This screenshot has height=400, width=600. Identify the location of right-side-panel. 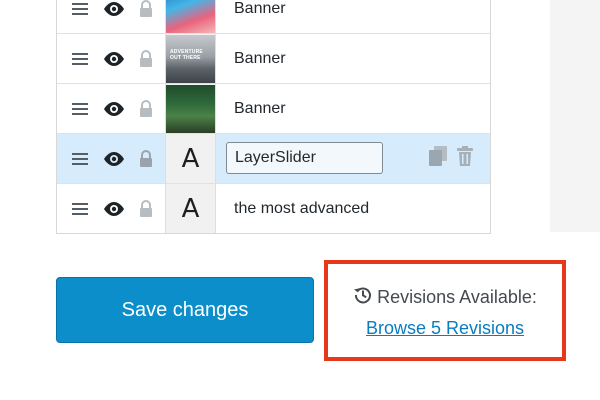
(575, 116).